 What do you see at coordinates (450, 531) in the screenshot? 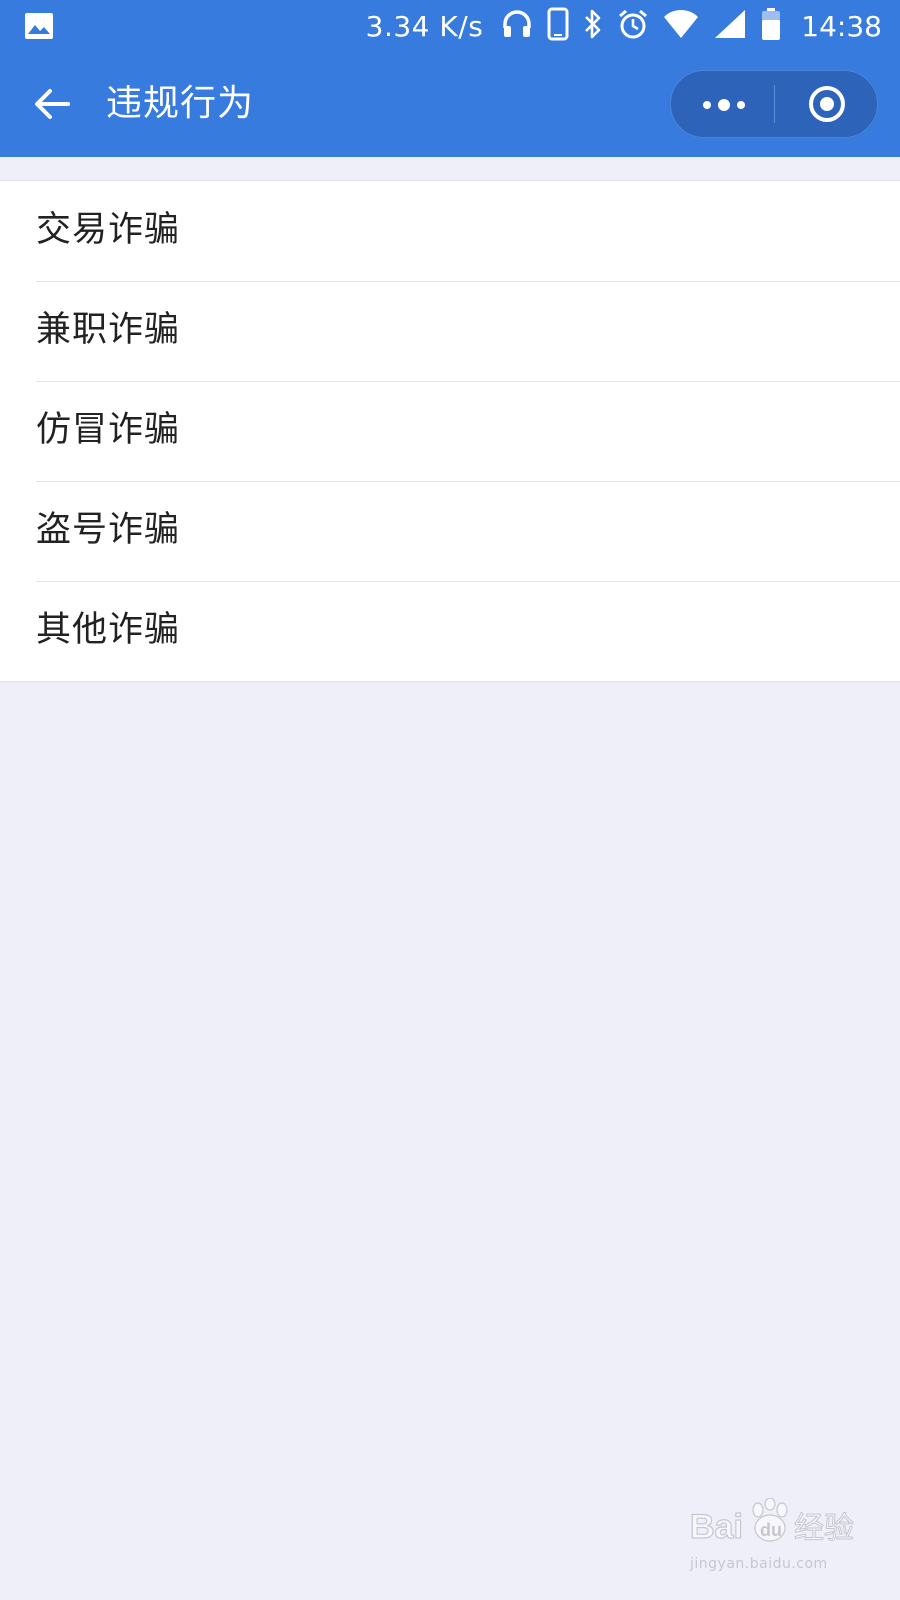
I see `list-item-account-theft-fraud: 盗号诈骗` at bounding box center [450, 531].